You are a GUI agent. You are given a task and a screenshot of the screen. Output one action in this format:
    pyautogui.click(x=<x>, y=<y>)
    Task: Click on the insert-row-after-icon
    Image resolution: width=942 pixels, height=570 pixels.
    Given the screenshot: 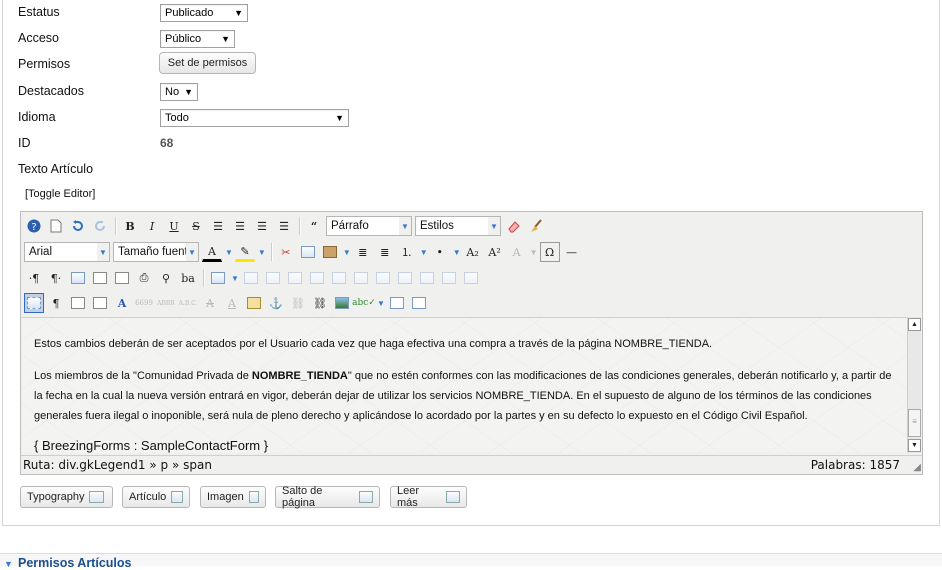 What is the action you would take?
    pyautogui.click(x=339, y=278)
    